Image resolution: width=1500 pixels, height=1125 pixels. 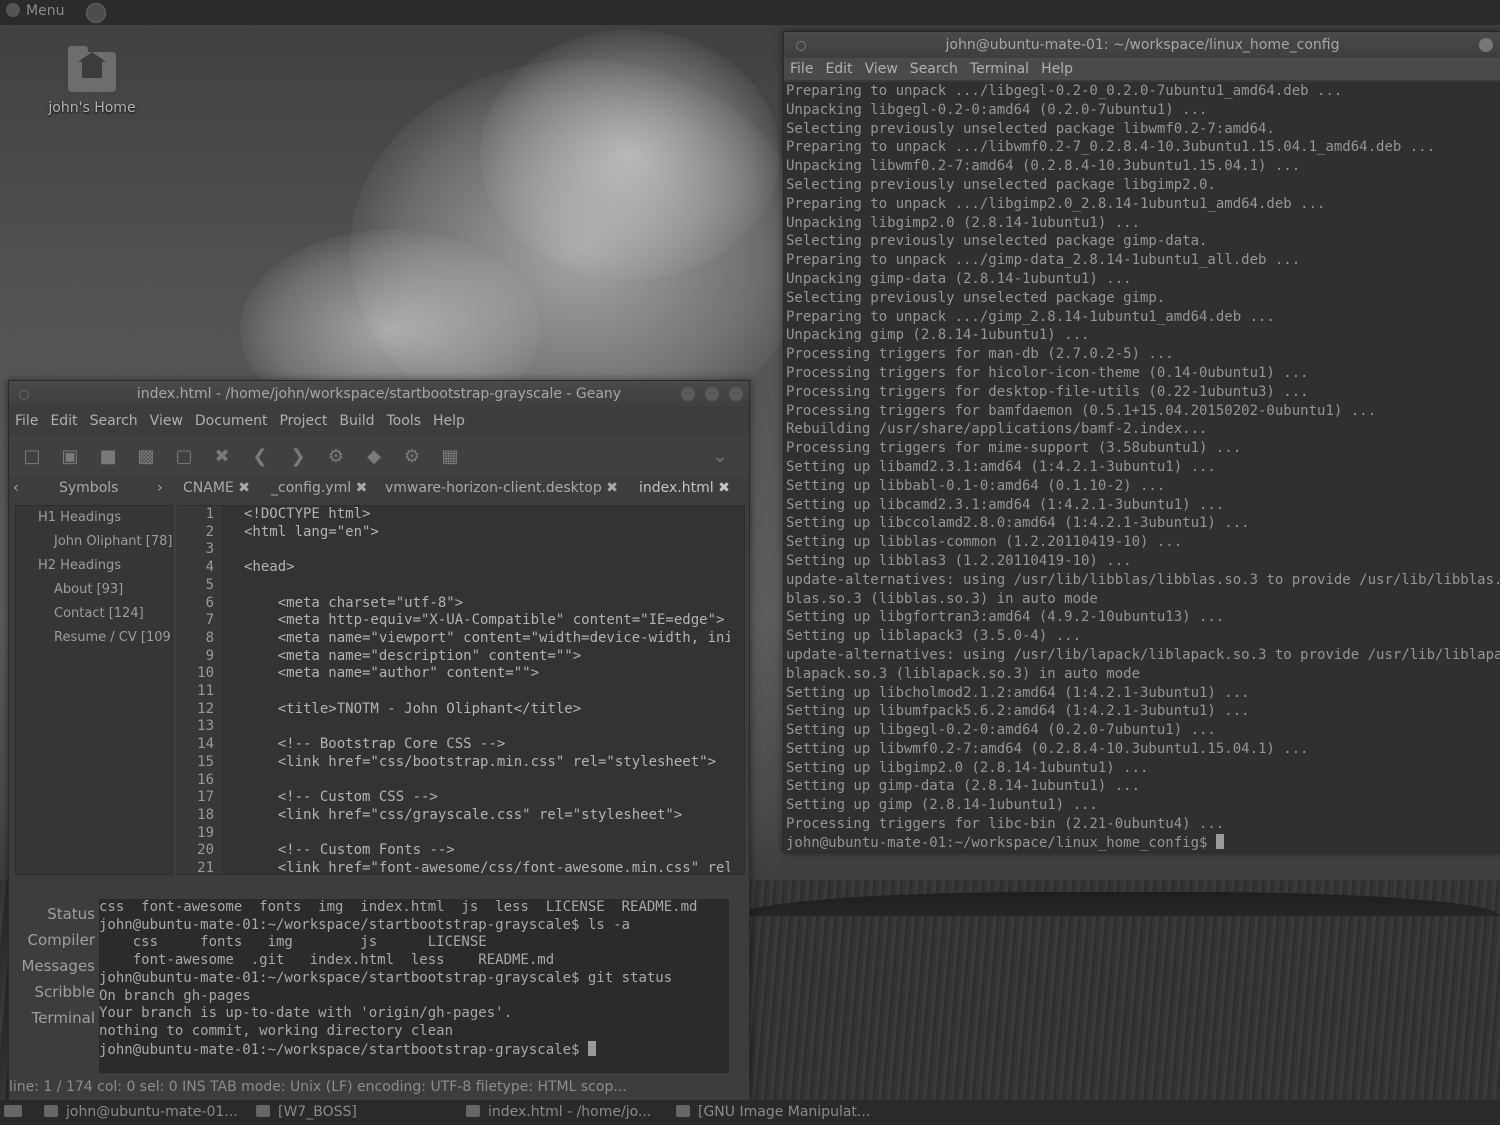 What do you see at coordinates (70, 456) in the screenshot?
I see `open-file-icon: ▣` at bounding box center [70, 456].